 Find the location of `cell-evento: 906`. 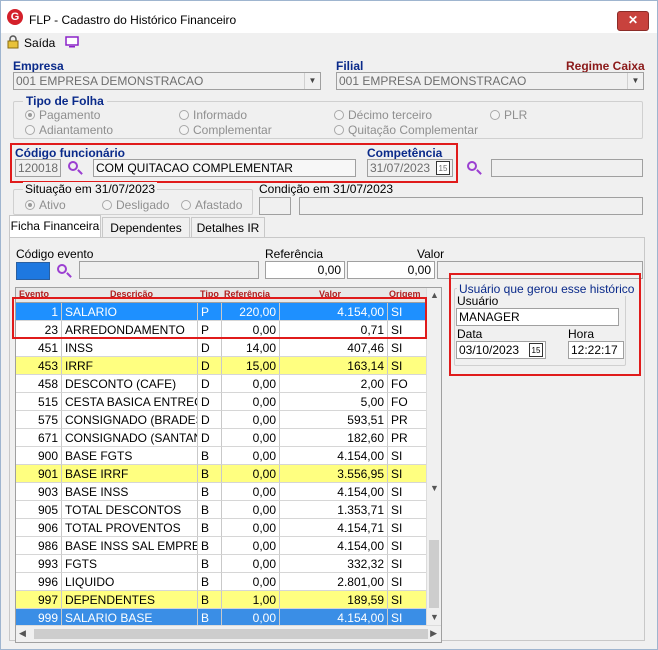

cell-evento: 906 is located at coordinates (39, 528).